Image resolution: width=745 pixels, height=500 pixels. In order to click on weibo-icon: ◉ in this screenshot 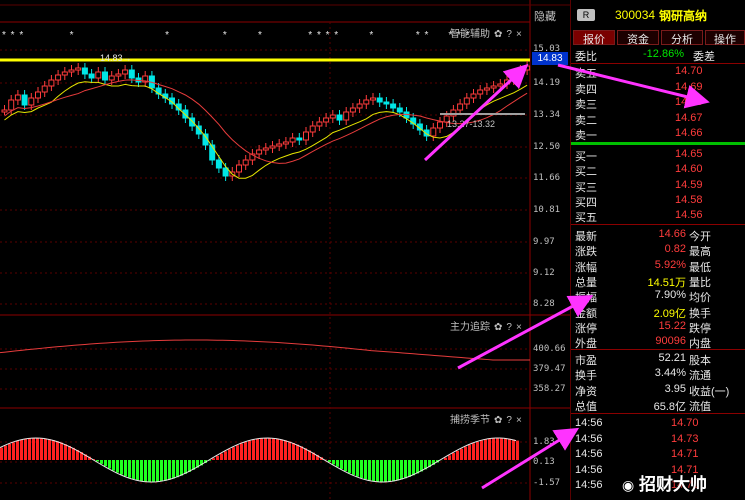, I will do `click(628, 485)`.